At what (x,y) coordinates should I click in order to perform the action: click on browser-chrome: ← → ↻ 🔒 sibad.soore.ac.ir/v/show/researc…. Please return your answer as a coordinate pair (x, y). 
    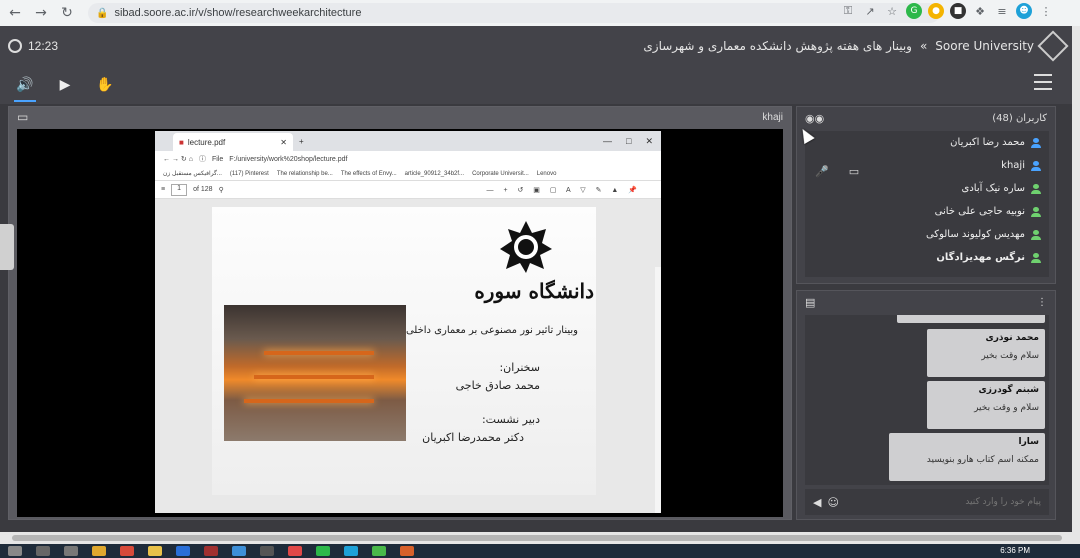
    Looking at the image, I should click on (540, 13).